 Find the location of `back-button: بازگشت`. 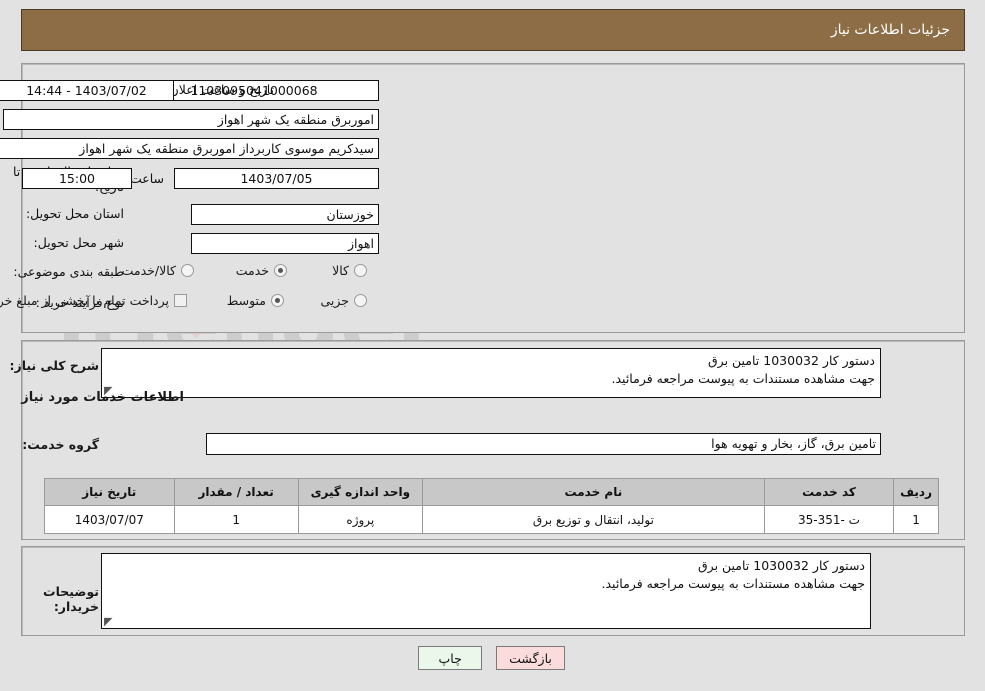

back-button: بازگشت is located at coordinates (531, 658).